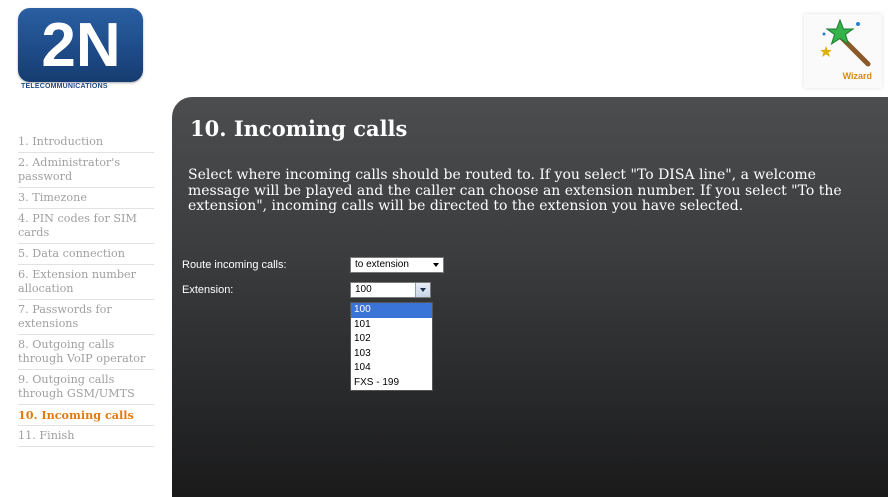 This screenshot has height=497, width=888. Describe the element at coordinates (391, 310) in the screenshot. I see `extension-option: 100` at that location.